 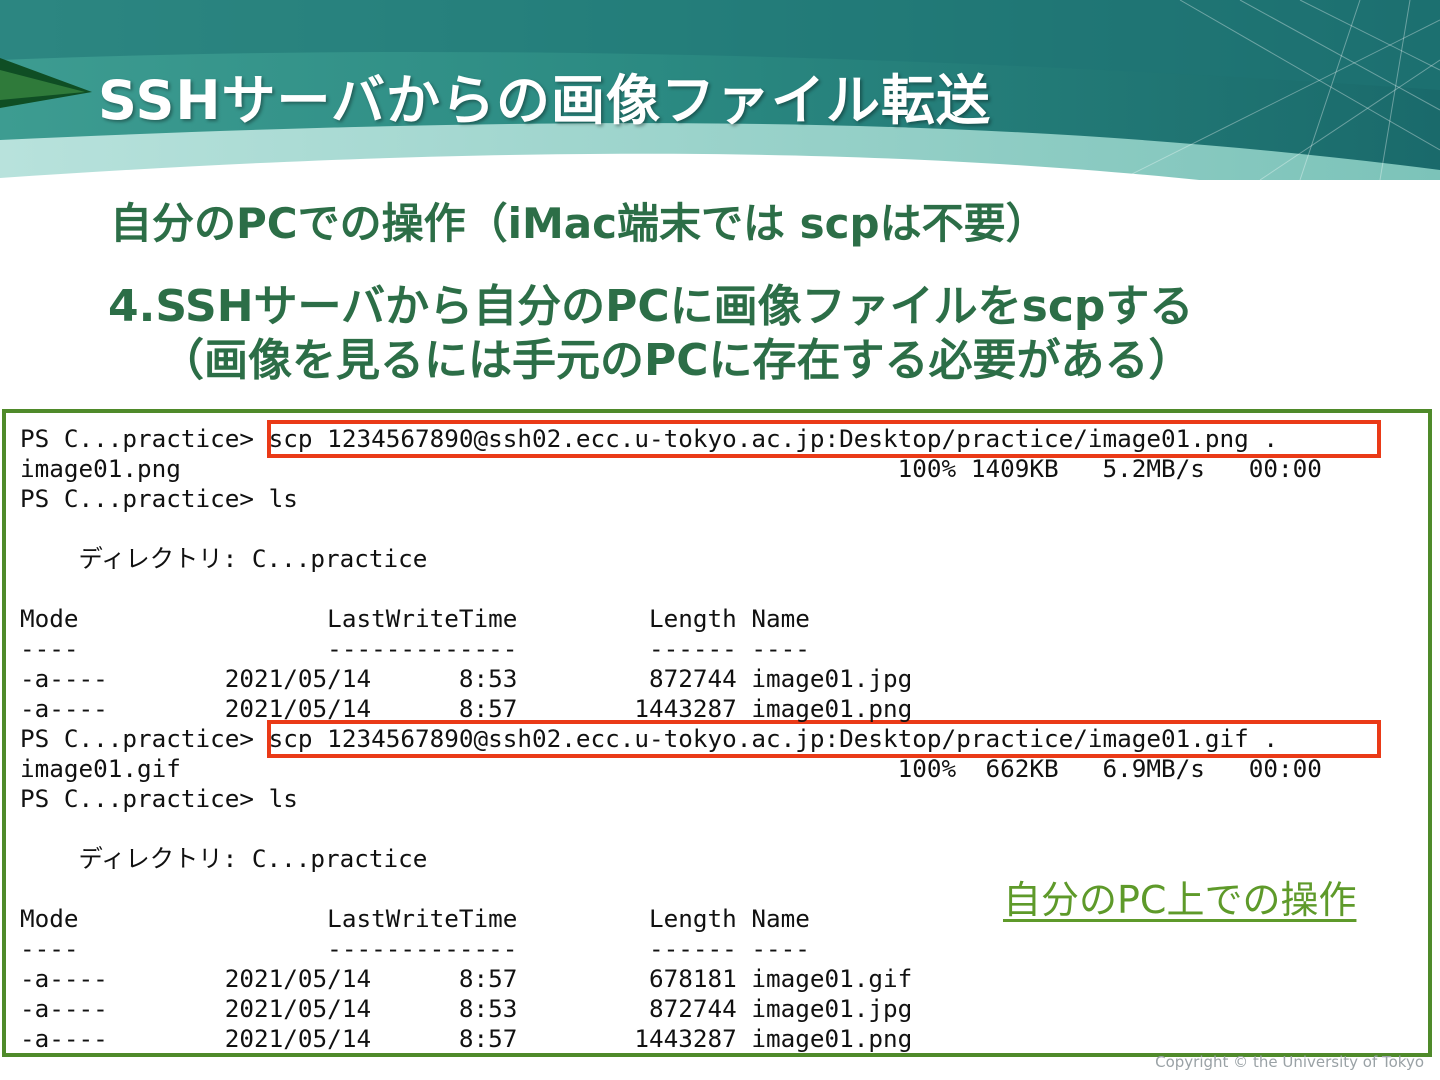 I want to click on slide-title: SSHサーバからの画像ファイル転送, so click(x=545, y=100).